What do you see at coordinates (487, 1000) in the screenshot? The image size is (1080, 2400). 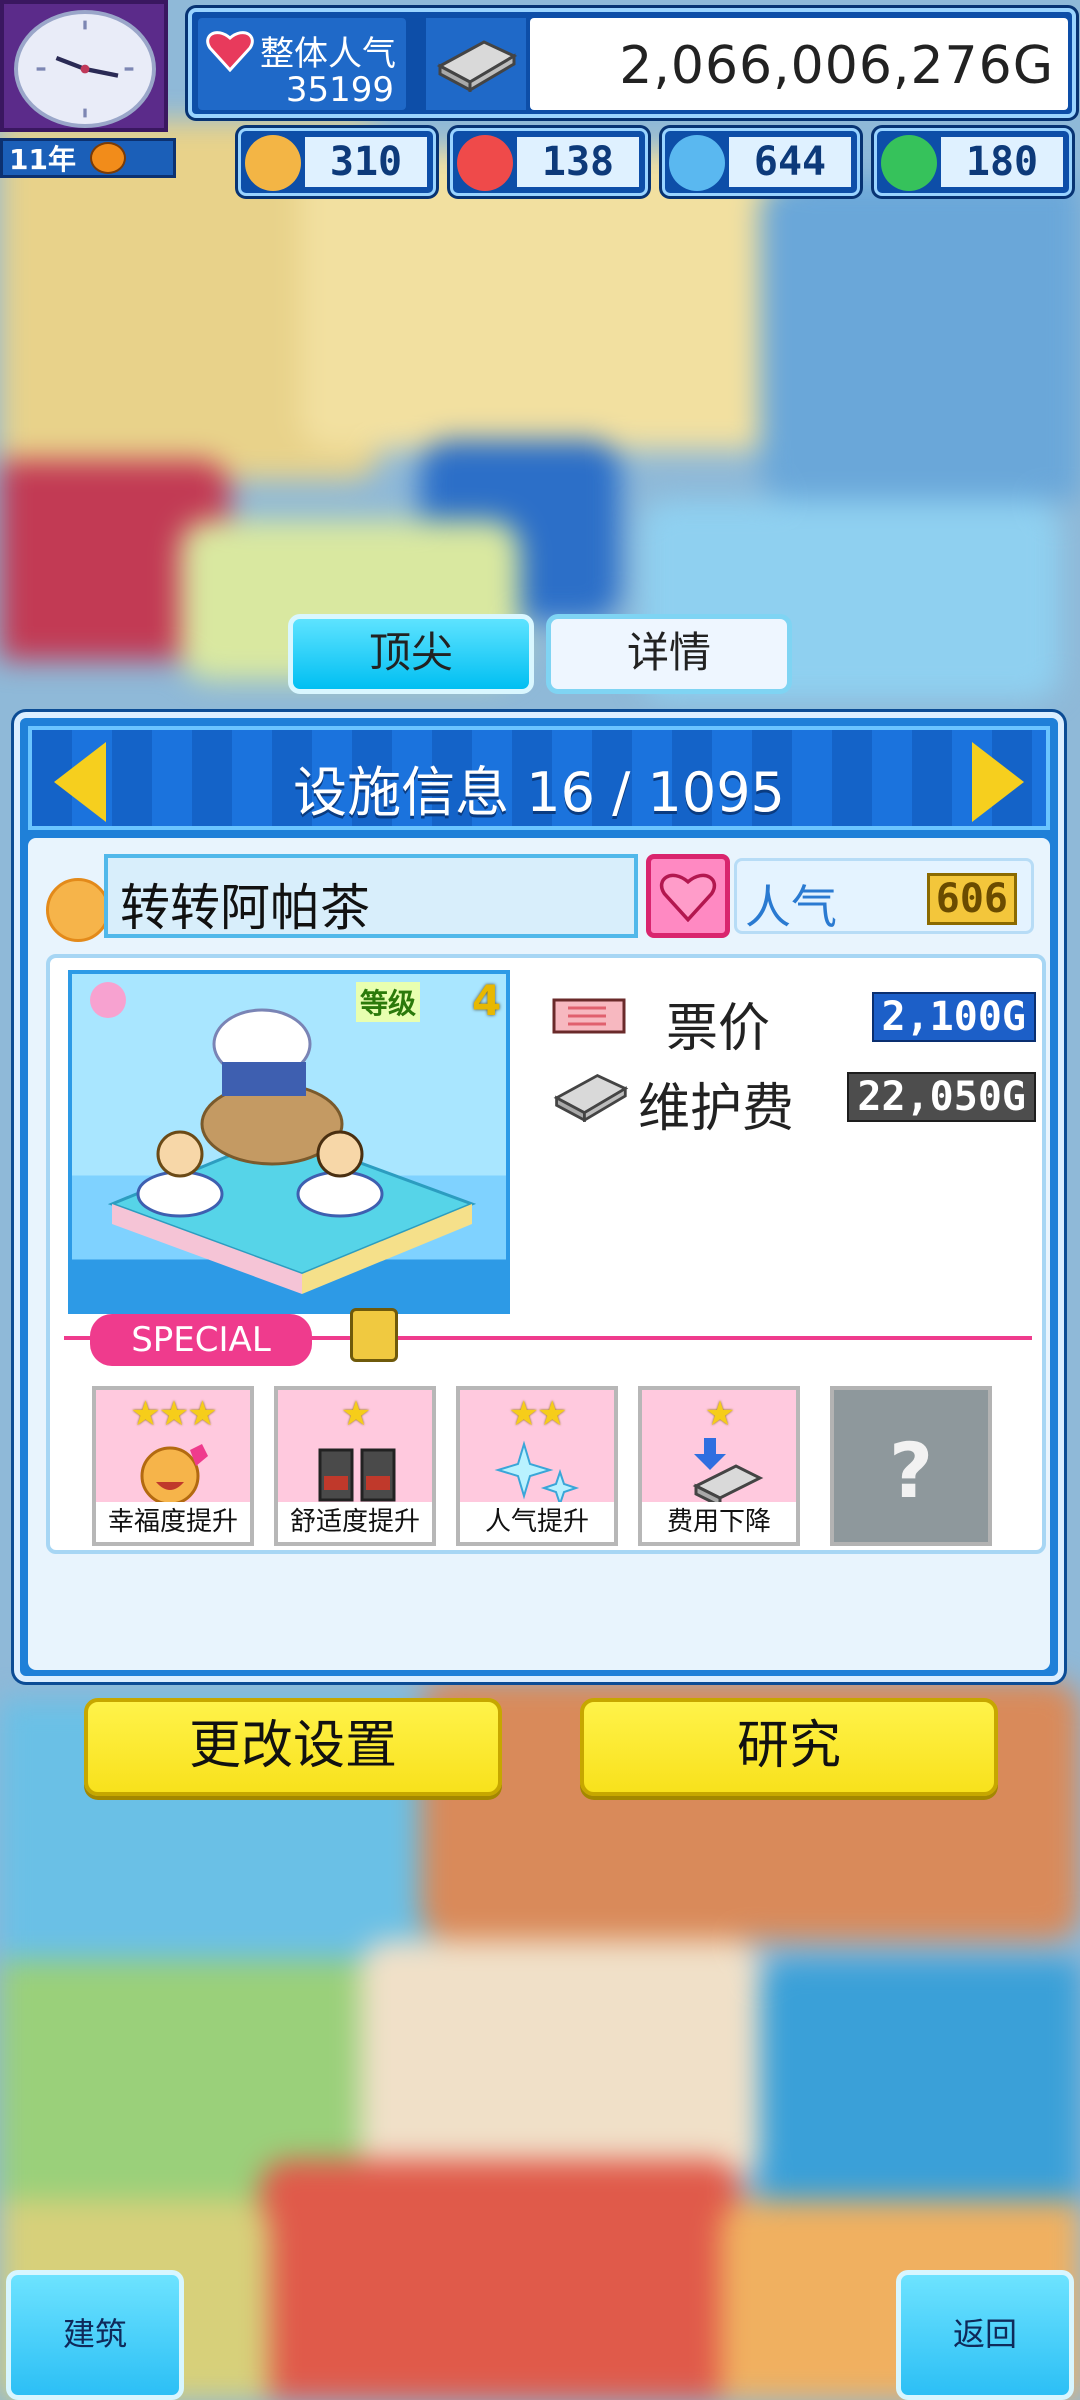 I see `level-value: 4` at bounding box center [487, 1000].